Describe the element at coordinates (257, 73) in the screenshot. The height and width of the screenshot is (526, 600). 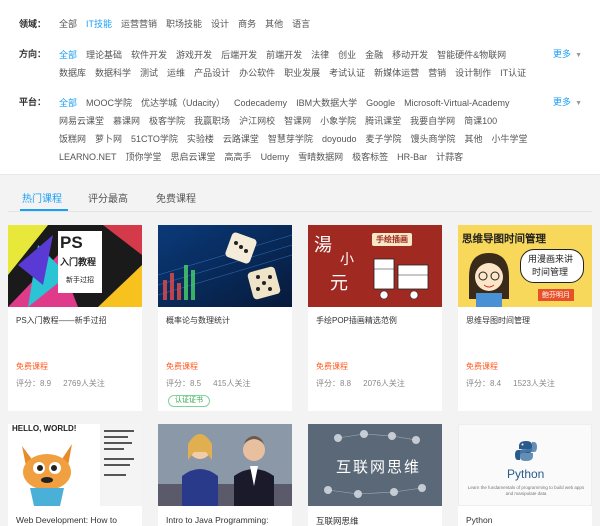
I see `filter-option: 办公软件` at that location.